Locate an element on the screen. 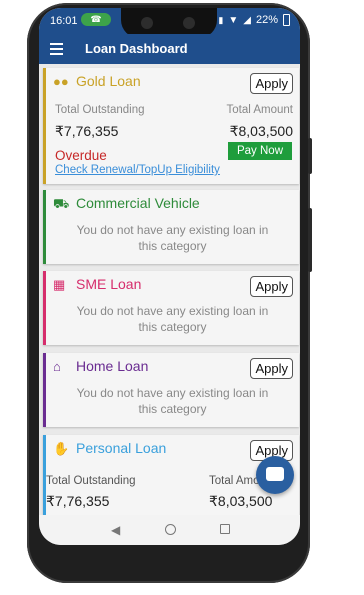 The height and width of the screenshot is (595, 364). app-bar: Loan Dashboard is located at coordinates (169, 49).